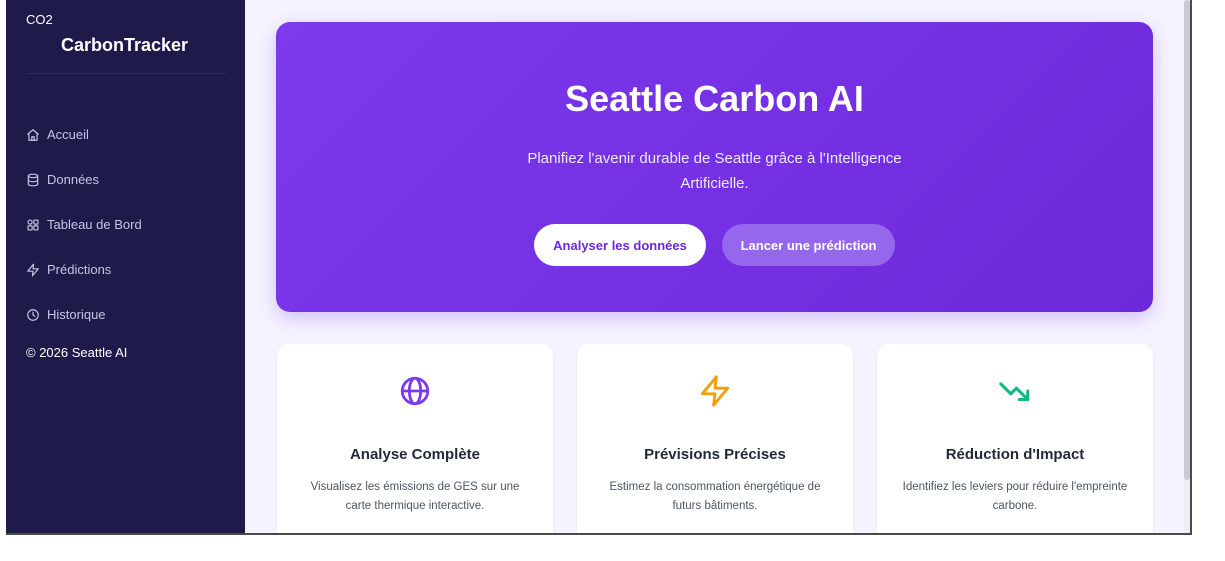 The image size is (1225, 561). Describe the element at coordinates (415, 391) in the screenshot. I see `globe-icon` at that location.